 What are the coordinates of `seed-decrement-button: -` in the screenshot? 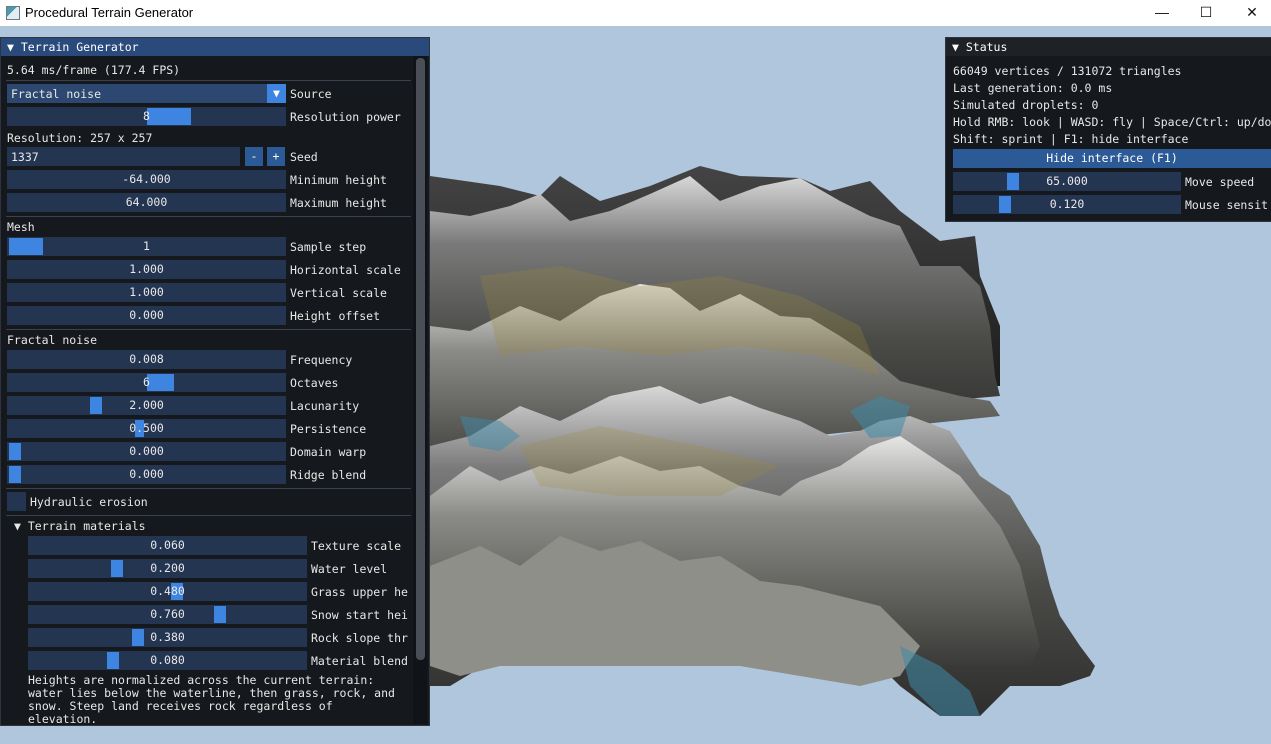 It's located at (254, 156).